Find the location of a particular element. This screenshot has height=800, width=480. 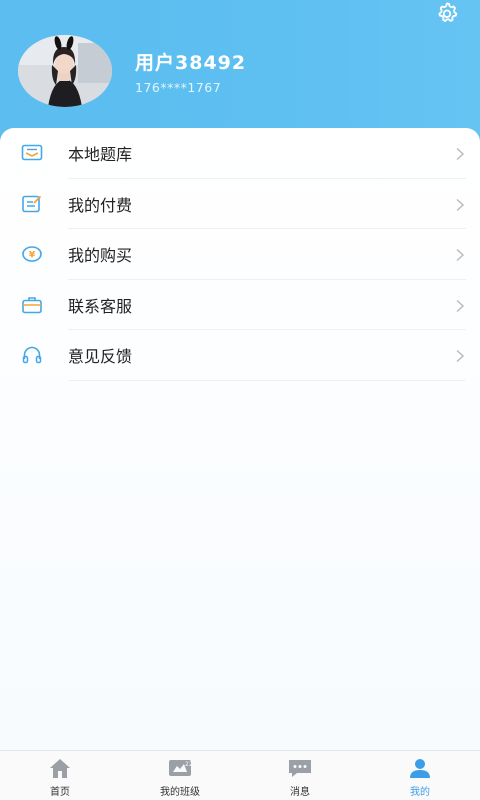

menu-item-label: 我的付费 is located at coordinates (100, 205).